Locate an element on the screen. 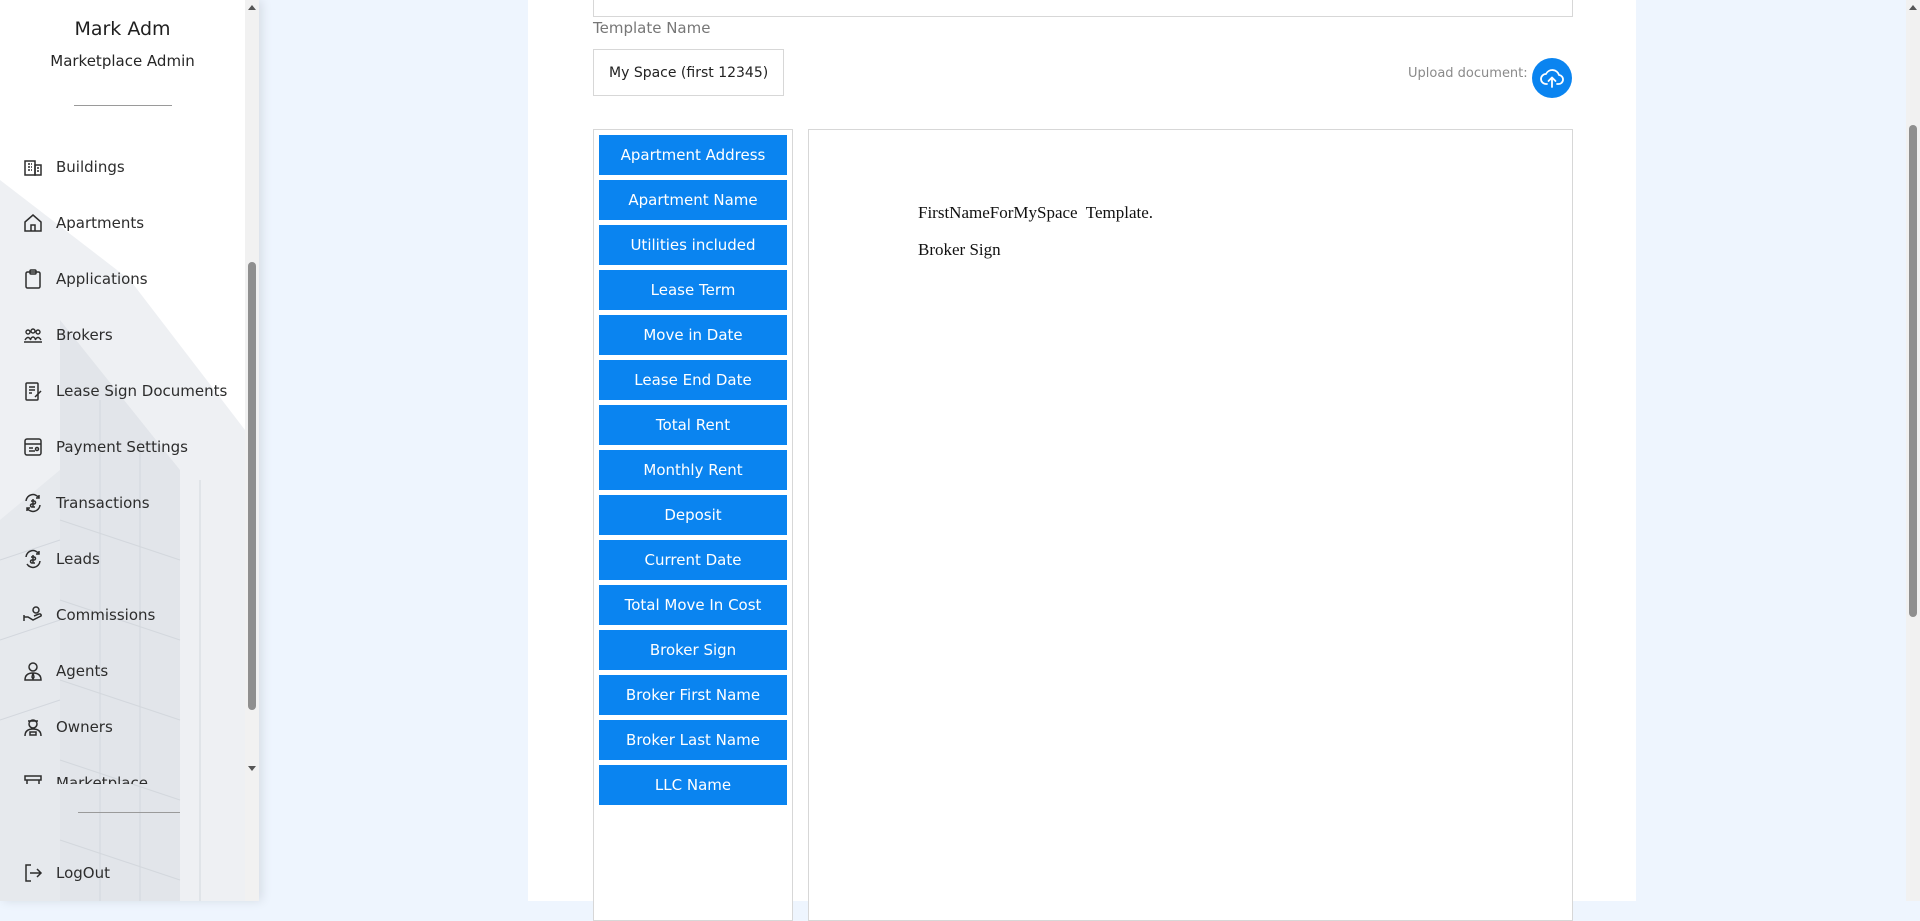  field-button-monthly-rent: Monthly Rent is located at coordinates (693, 470).